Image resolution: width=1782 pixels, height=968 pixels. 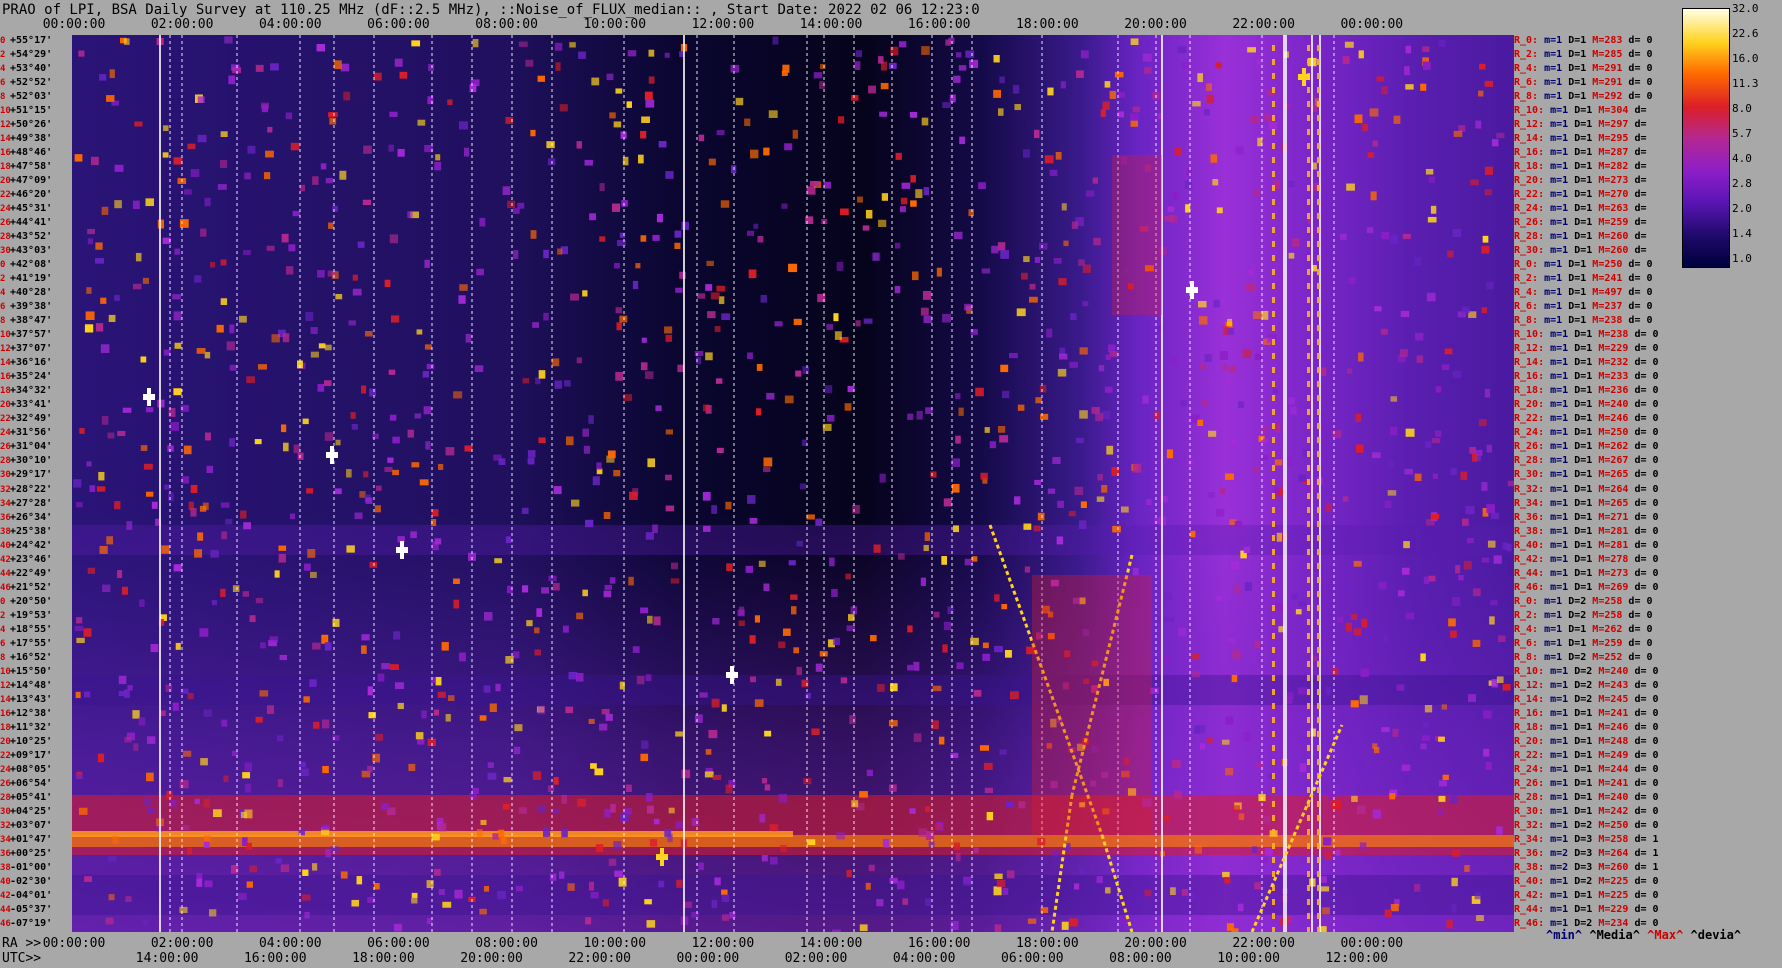 What do you see at coordinates (5, 153) in the screenshot?
I see `row-index: 16` at bounding box center [5, 153].